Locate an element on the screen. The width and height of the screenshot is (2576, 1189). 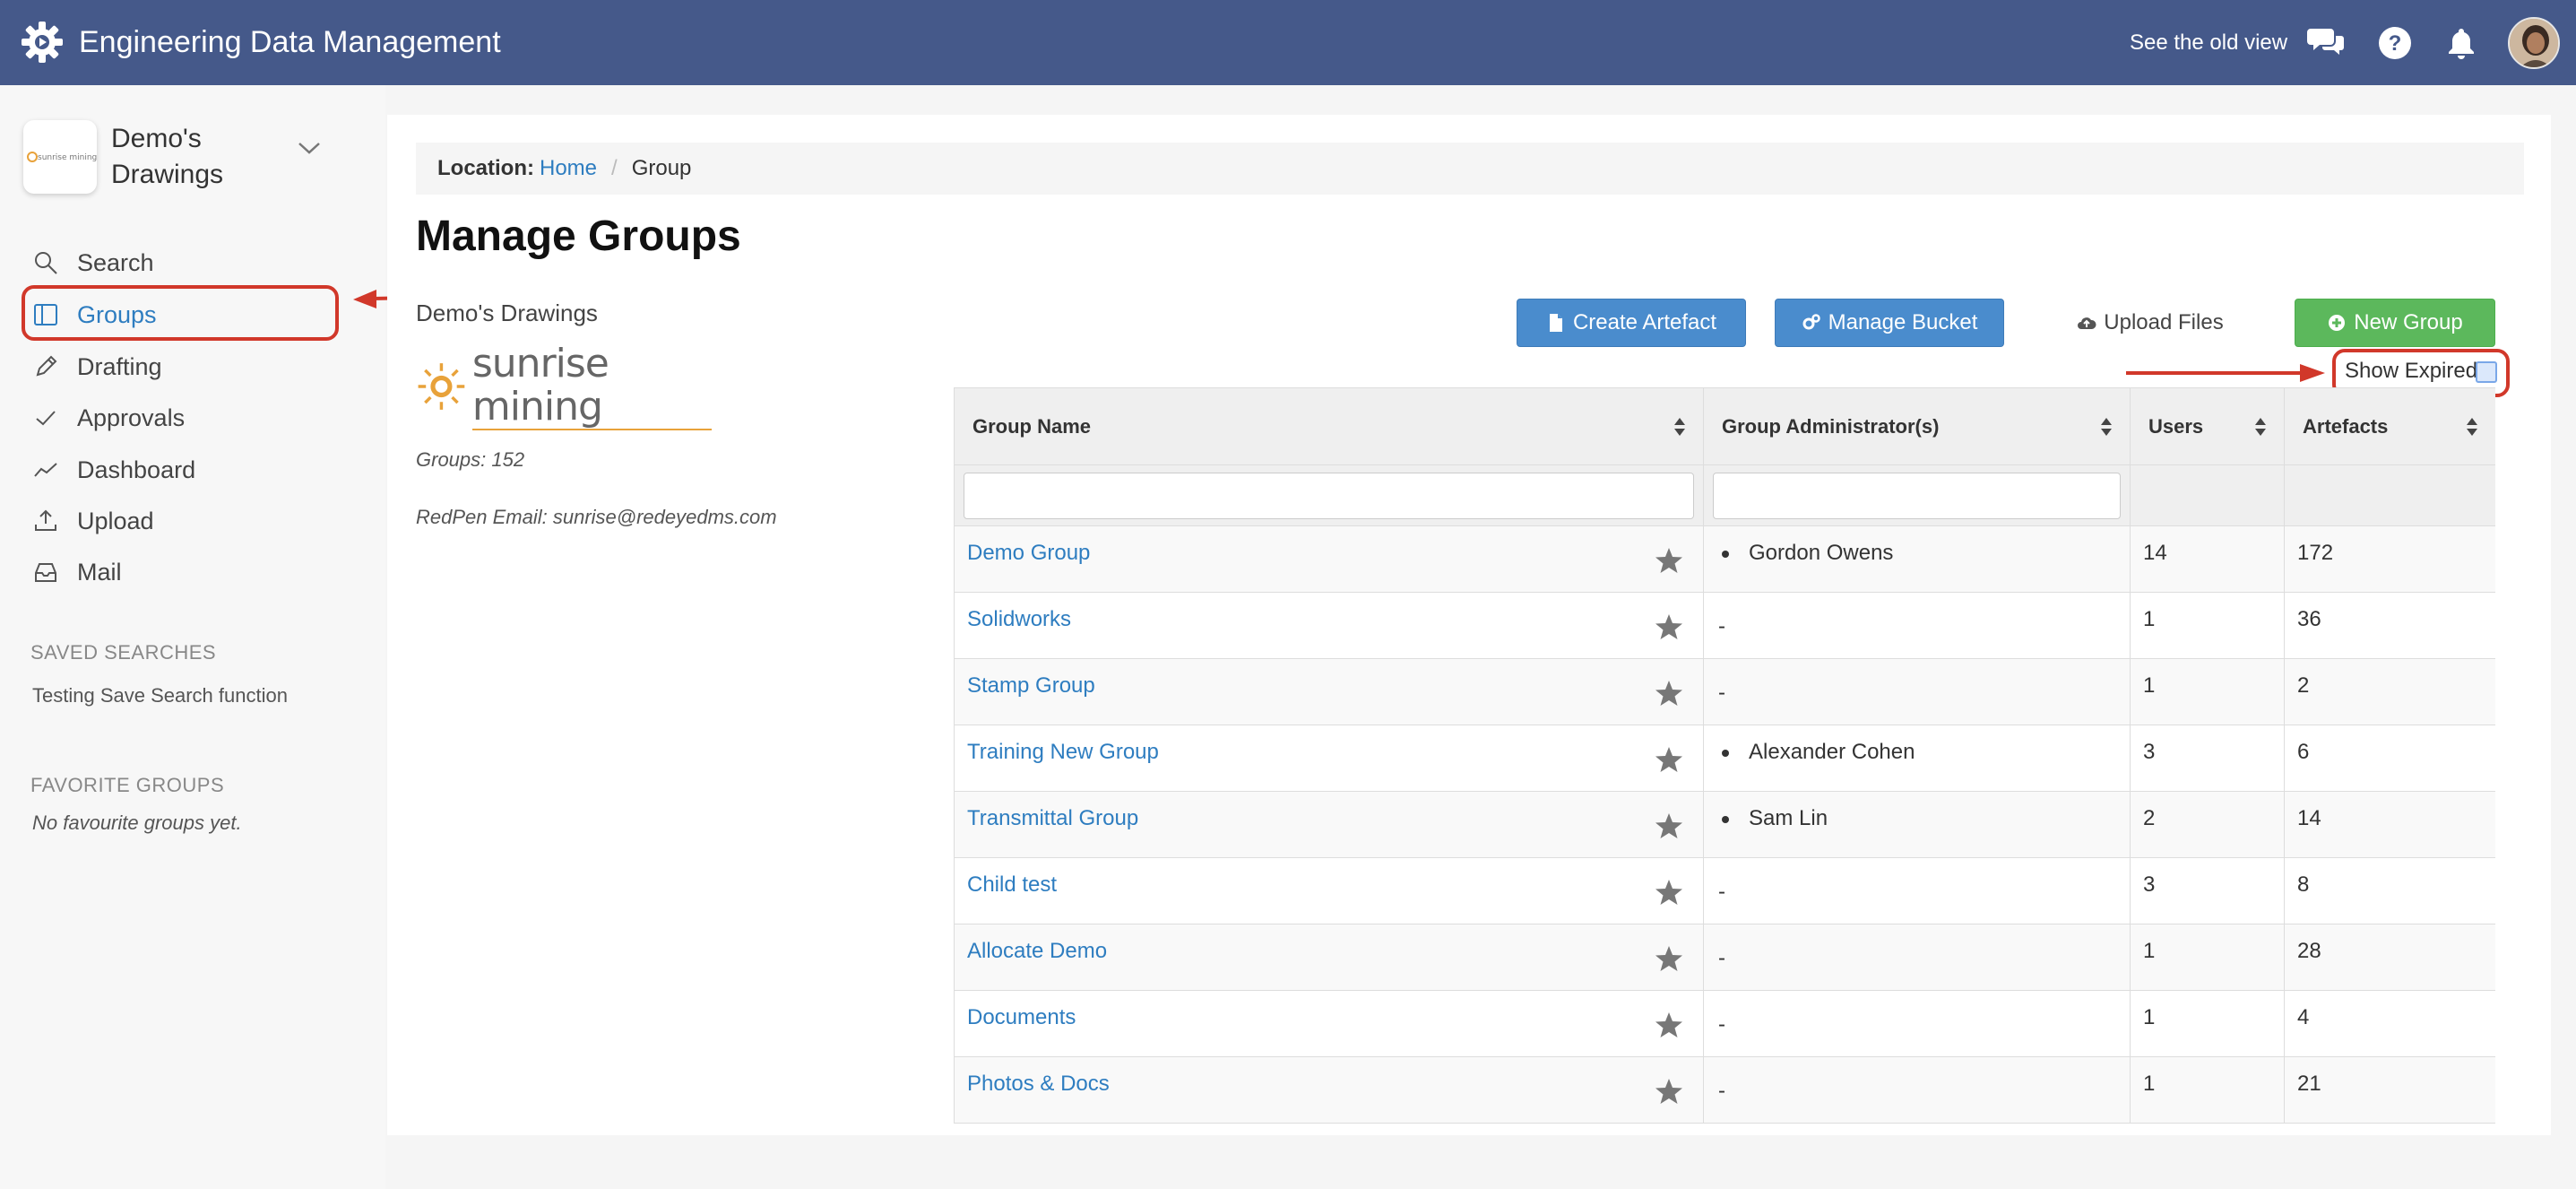
table-row: Documents - 1 4 is located at coordinates (1724, 1023).